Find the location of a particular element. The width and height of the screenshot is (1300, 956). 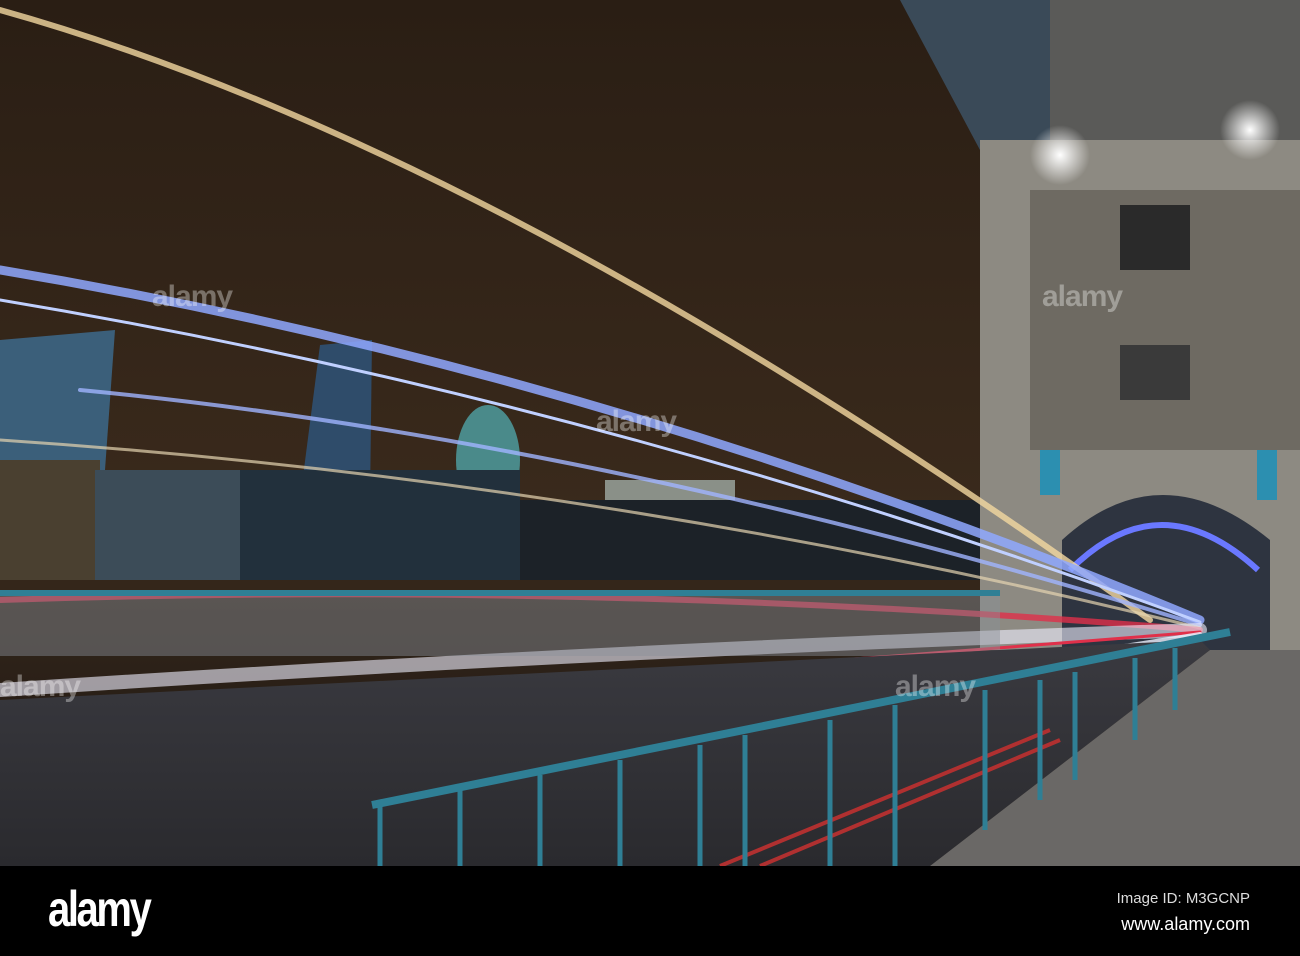

footer-bar: alamy Image ID: M3GCNP www.alamy.com is located at coordinates (650, 911).